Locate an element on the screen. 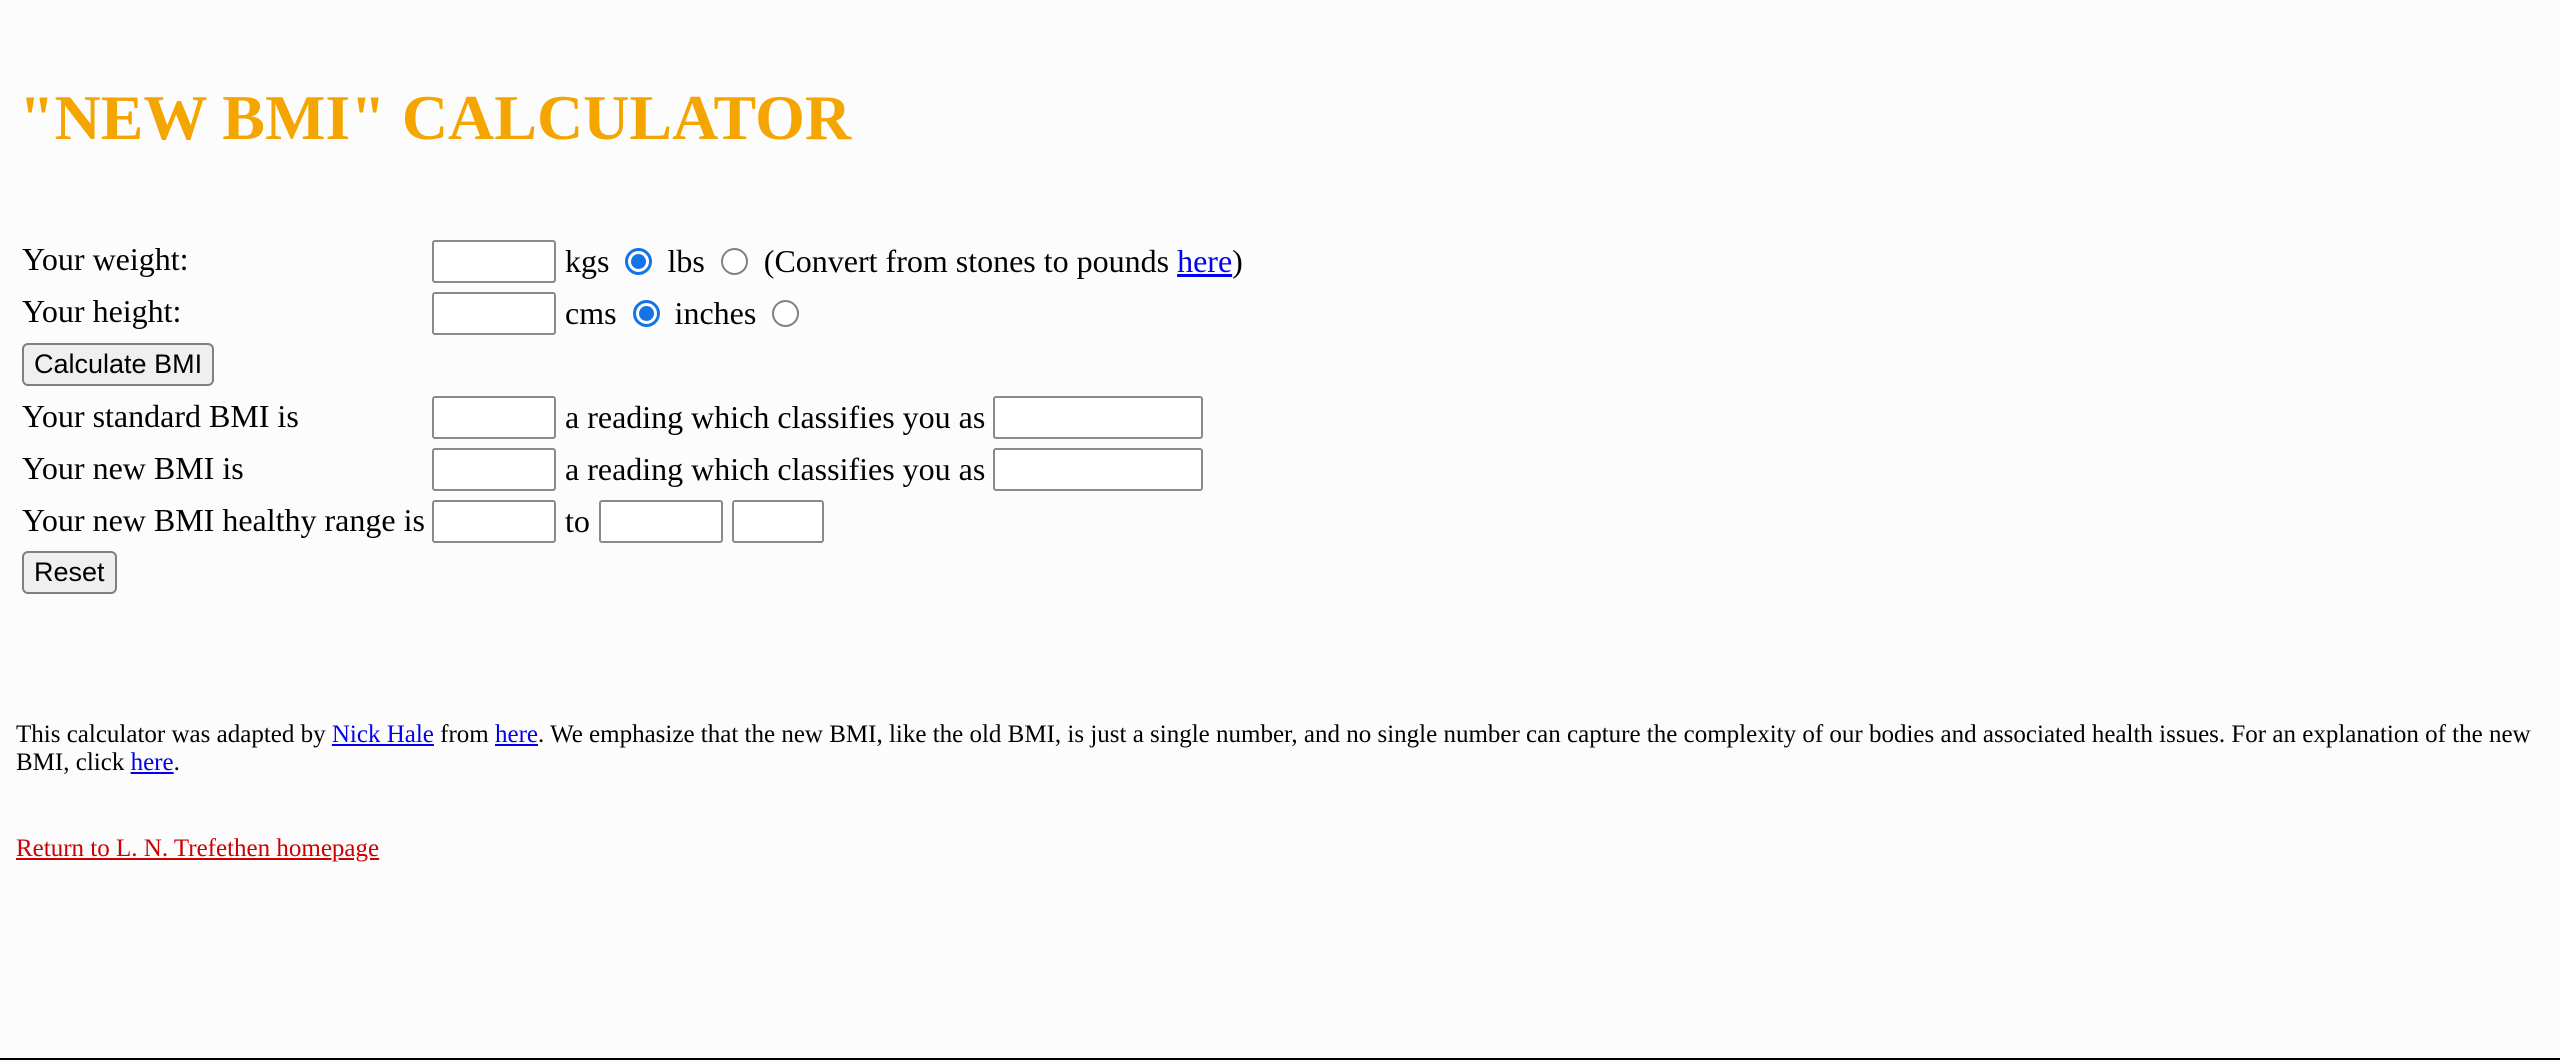 The width and height of the screenshot is (2560, 1062). height-label: Your height: is located at coordinates (102, 311).